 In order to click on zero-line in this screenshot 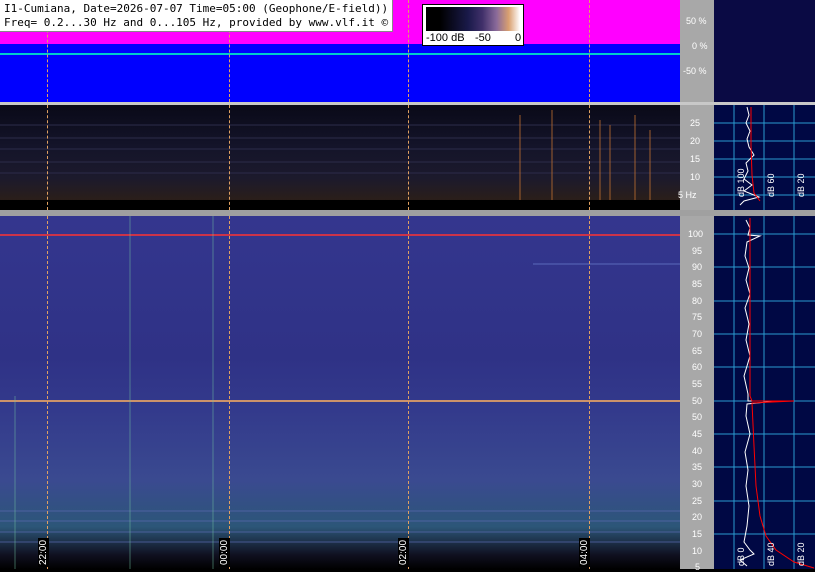, I will do `click(340, 54)`.